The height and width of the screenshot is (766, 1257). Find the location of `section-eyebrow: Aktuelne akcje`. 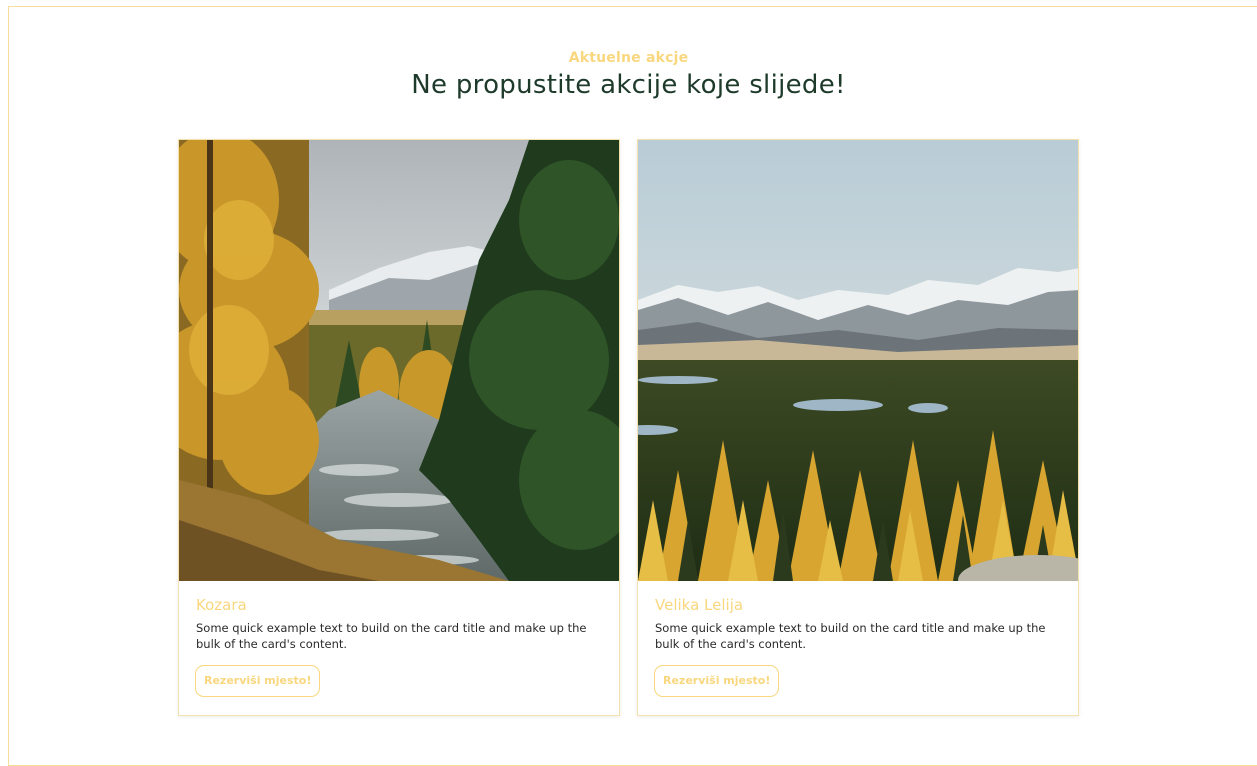

section-eyebrow: Aktuelne akcje is located at coordinates (628, 58).